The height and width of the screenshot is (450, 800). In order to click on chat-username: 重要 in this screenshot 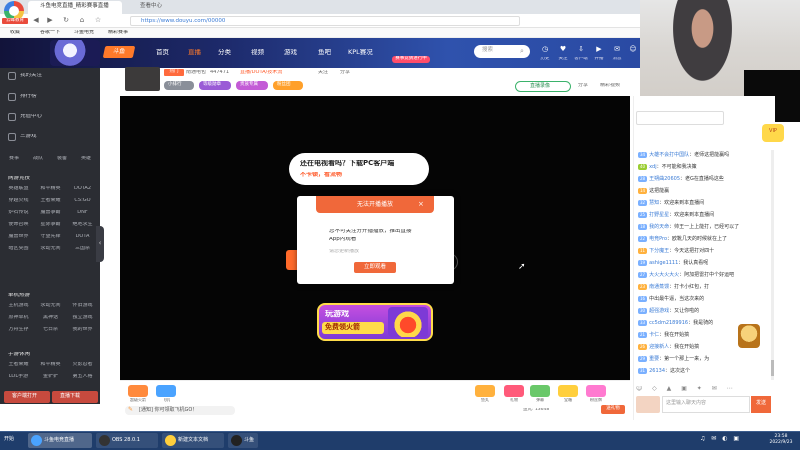, I will do `click(654, 359)`.